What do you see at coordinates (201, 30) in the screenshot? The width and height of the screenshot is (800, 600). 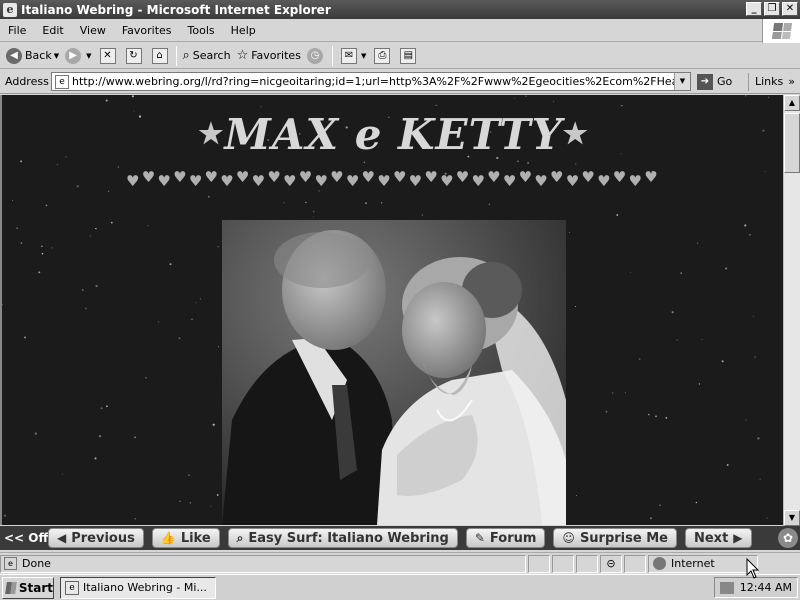 I see `menu-tools: Tools` at bounding box center [201, 30].